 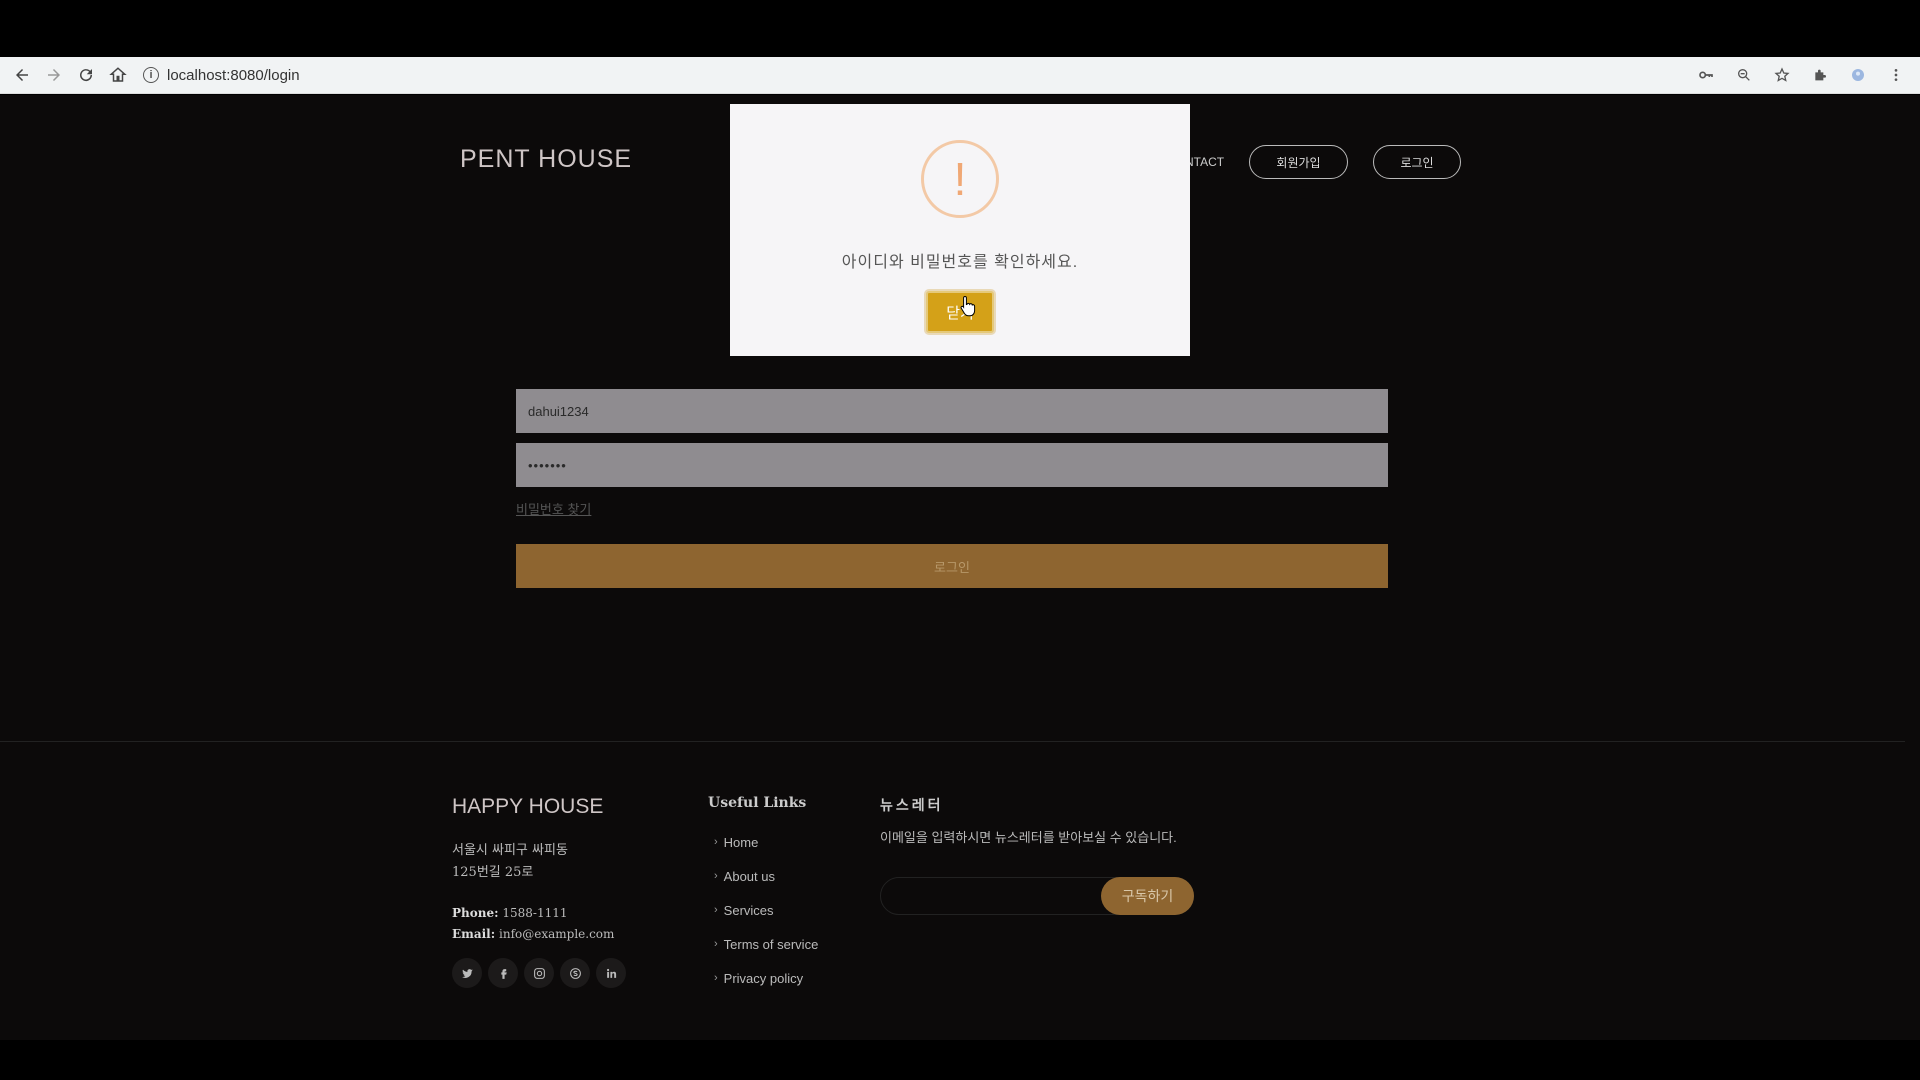 I want to click on footer-link-label: Services, so click(x=749, y=910).